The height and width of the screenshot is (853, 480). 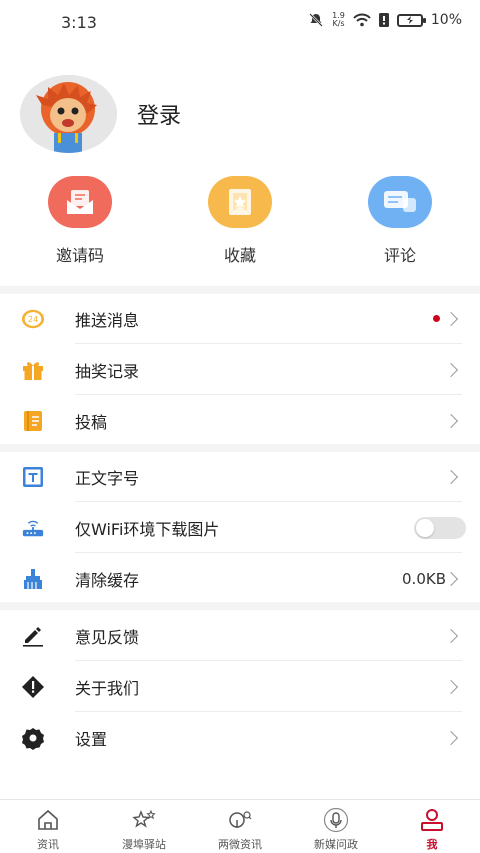 I want to click on tab-civic-label: 新媒问政, so click(x=336, y=844).